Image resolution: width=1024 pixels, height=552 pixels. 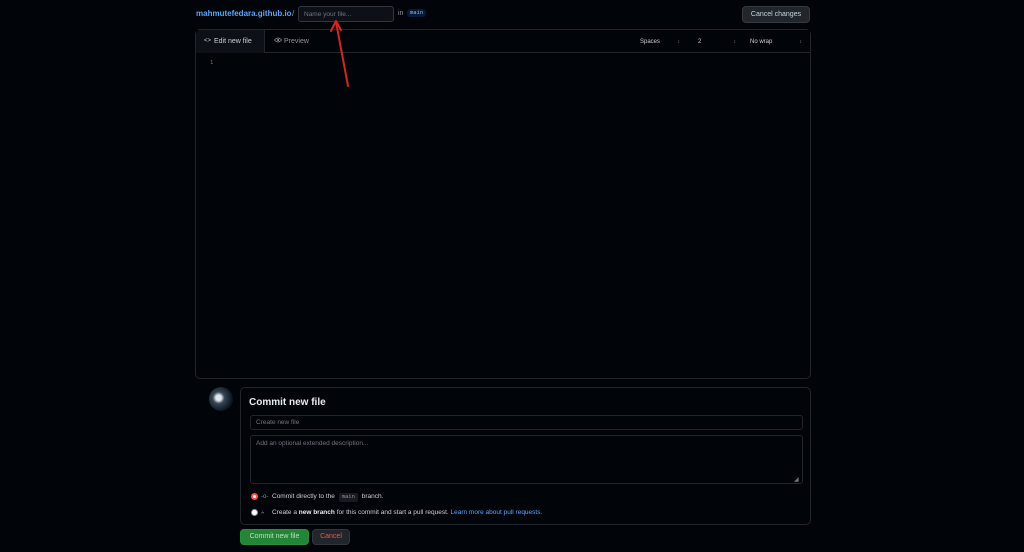 I want to click on repo-link: mahmutefedara.github.io, so click(x=244, y=13).